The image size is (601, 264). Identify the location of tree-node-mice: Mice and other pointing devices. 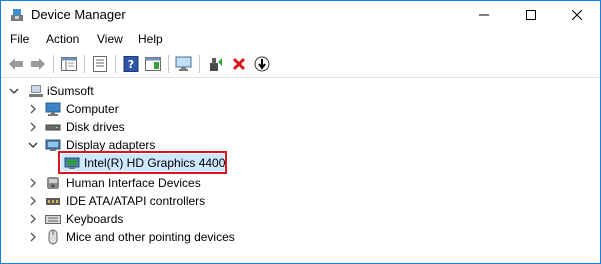
(151, 237).